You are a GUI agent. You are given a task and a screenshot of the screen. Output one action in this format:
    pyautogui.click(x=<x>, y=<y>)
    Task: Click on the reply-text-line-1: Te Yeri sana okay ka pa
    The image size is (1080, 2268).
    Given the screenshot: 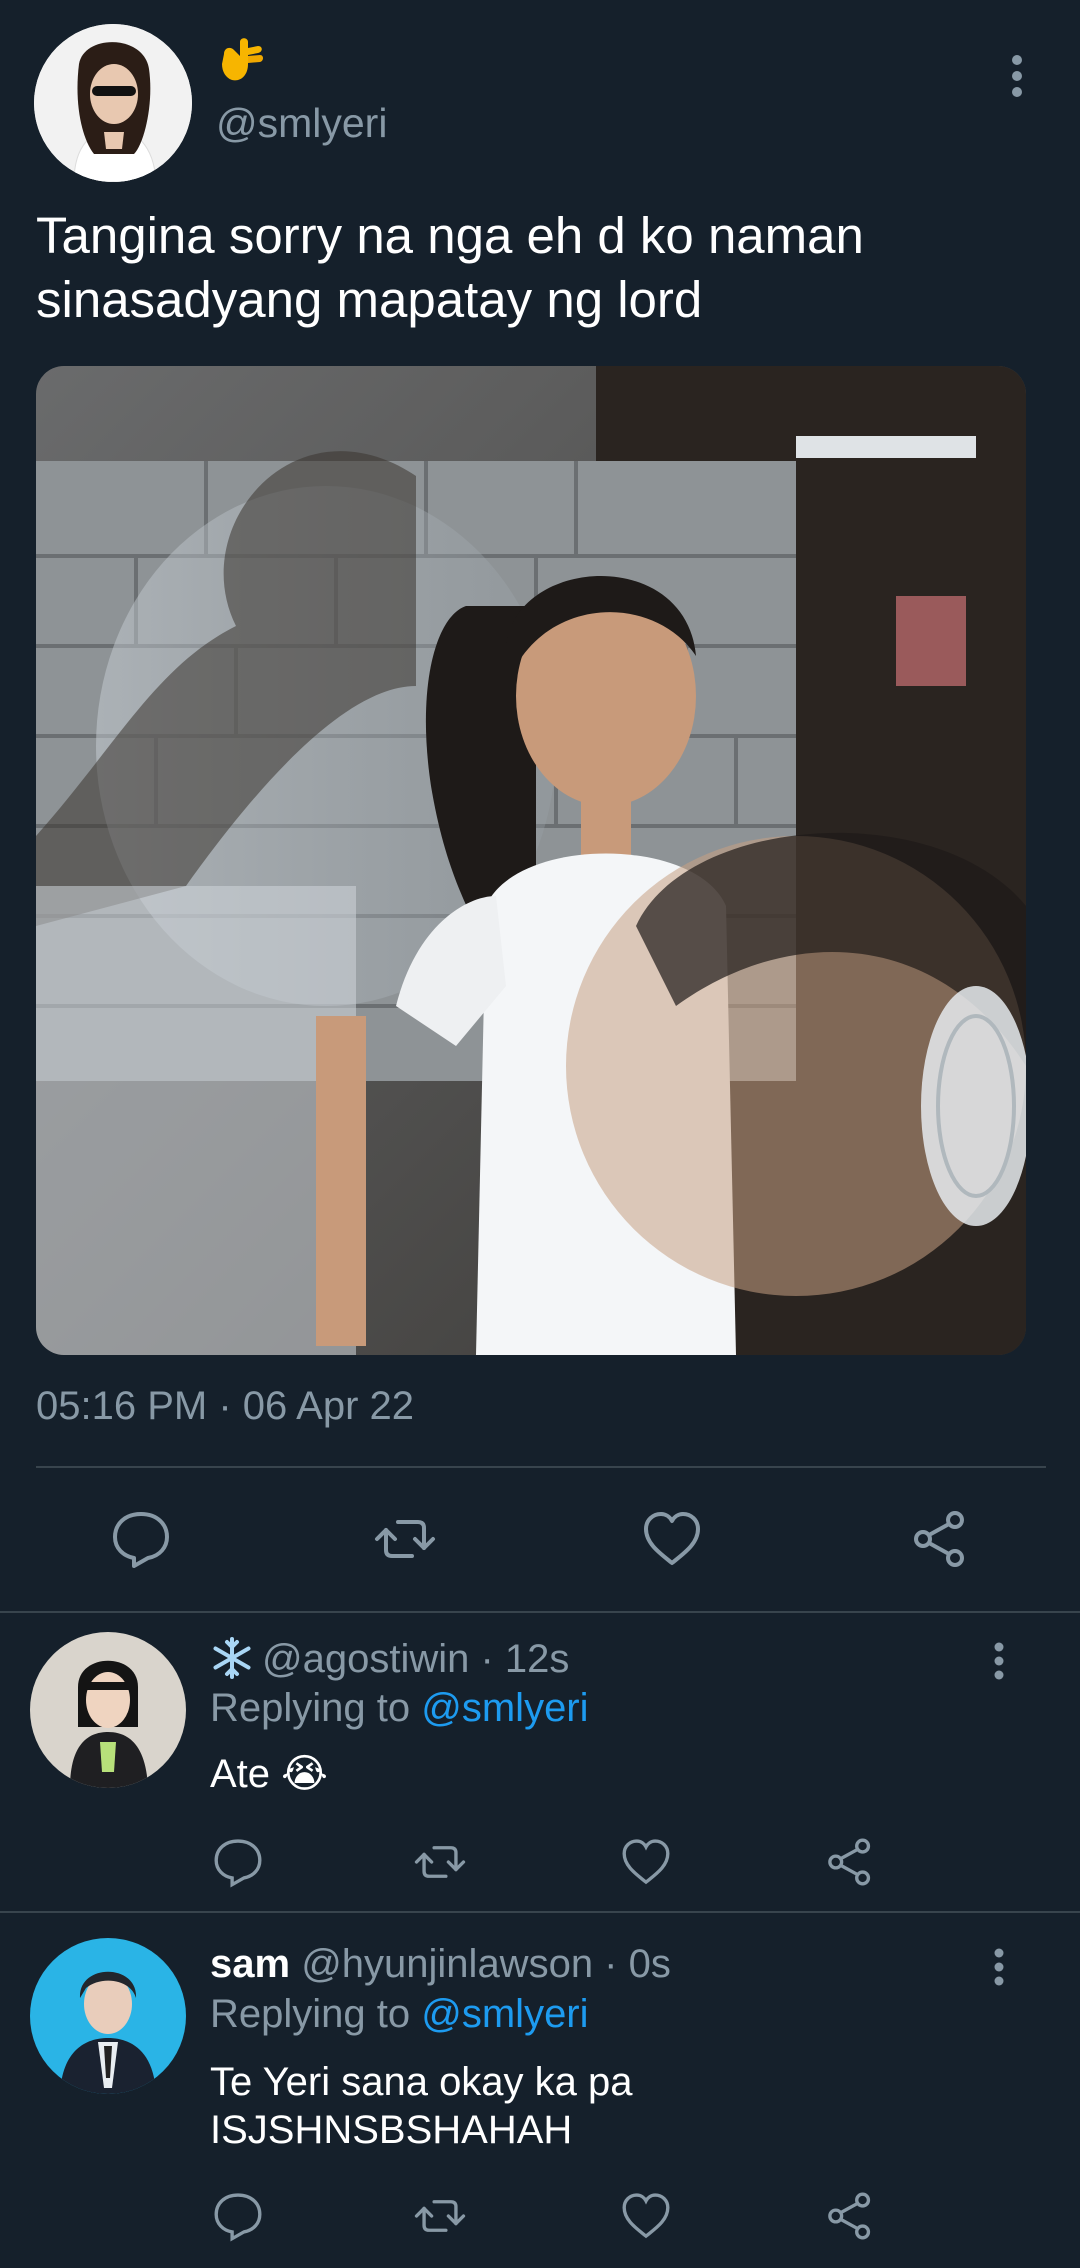 What is the action you would take?
    pyautogui.click(x=421, y=2082)
    